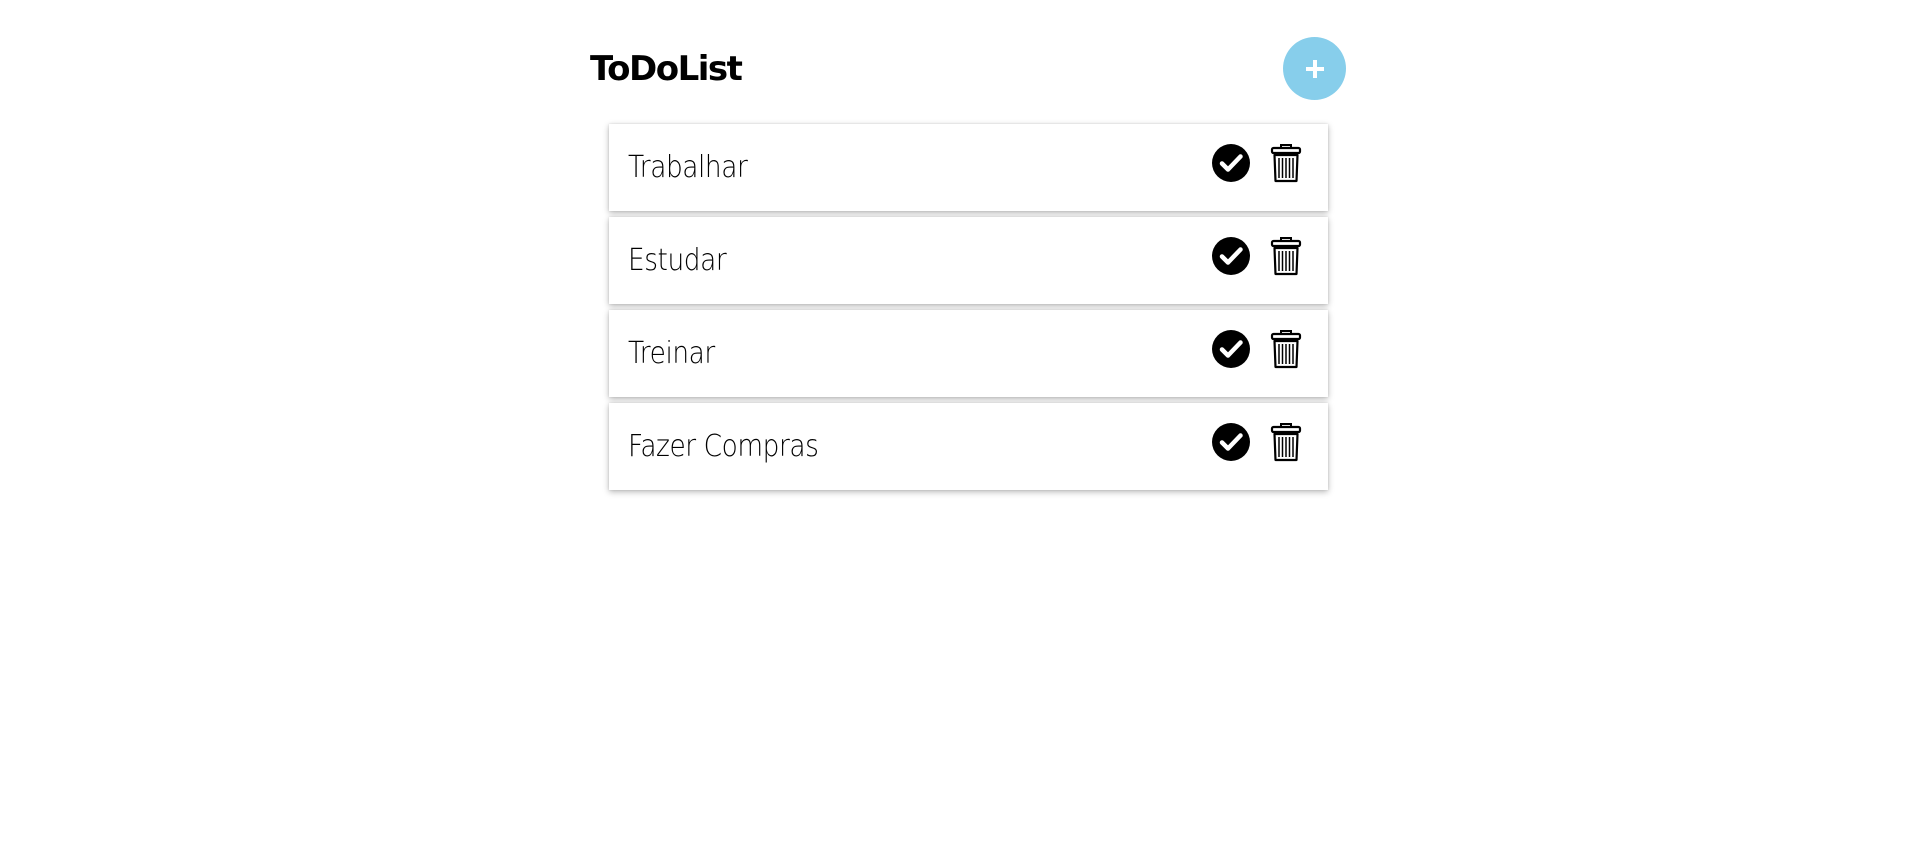 Image resolution: width=1920 pixels, height=868 pixels. What do you see at coordinates (968, 353) in the screenshot?
I see `list-item: Treinar` at bounding box center [968, 353].